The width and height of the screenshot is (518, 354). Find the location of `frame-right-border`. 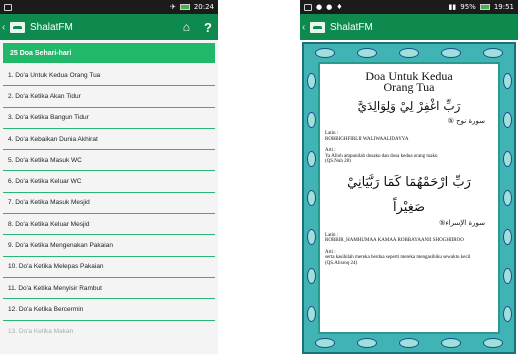

frame-right-border is located at coordinates (507, 198).